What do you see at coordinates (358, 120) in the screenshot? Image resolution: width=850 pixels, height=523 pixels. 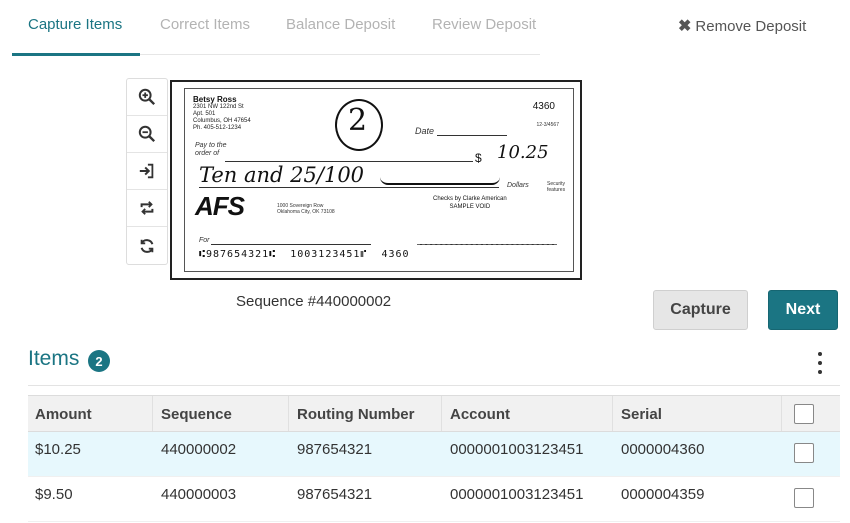 I see `check-circled-number: 2` at bounding box center [358, 120].